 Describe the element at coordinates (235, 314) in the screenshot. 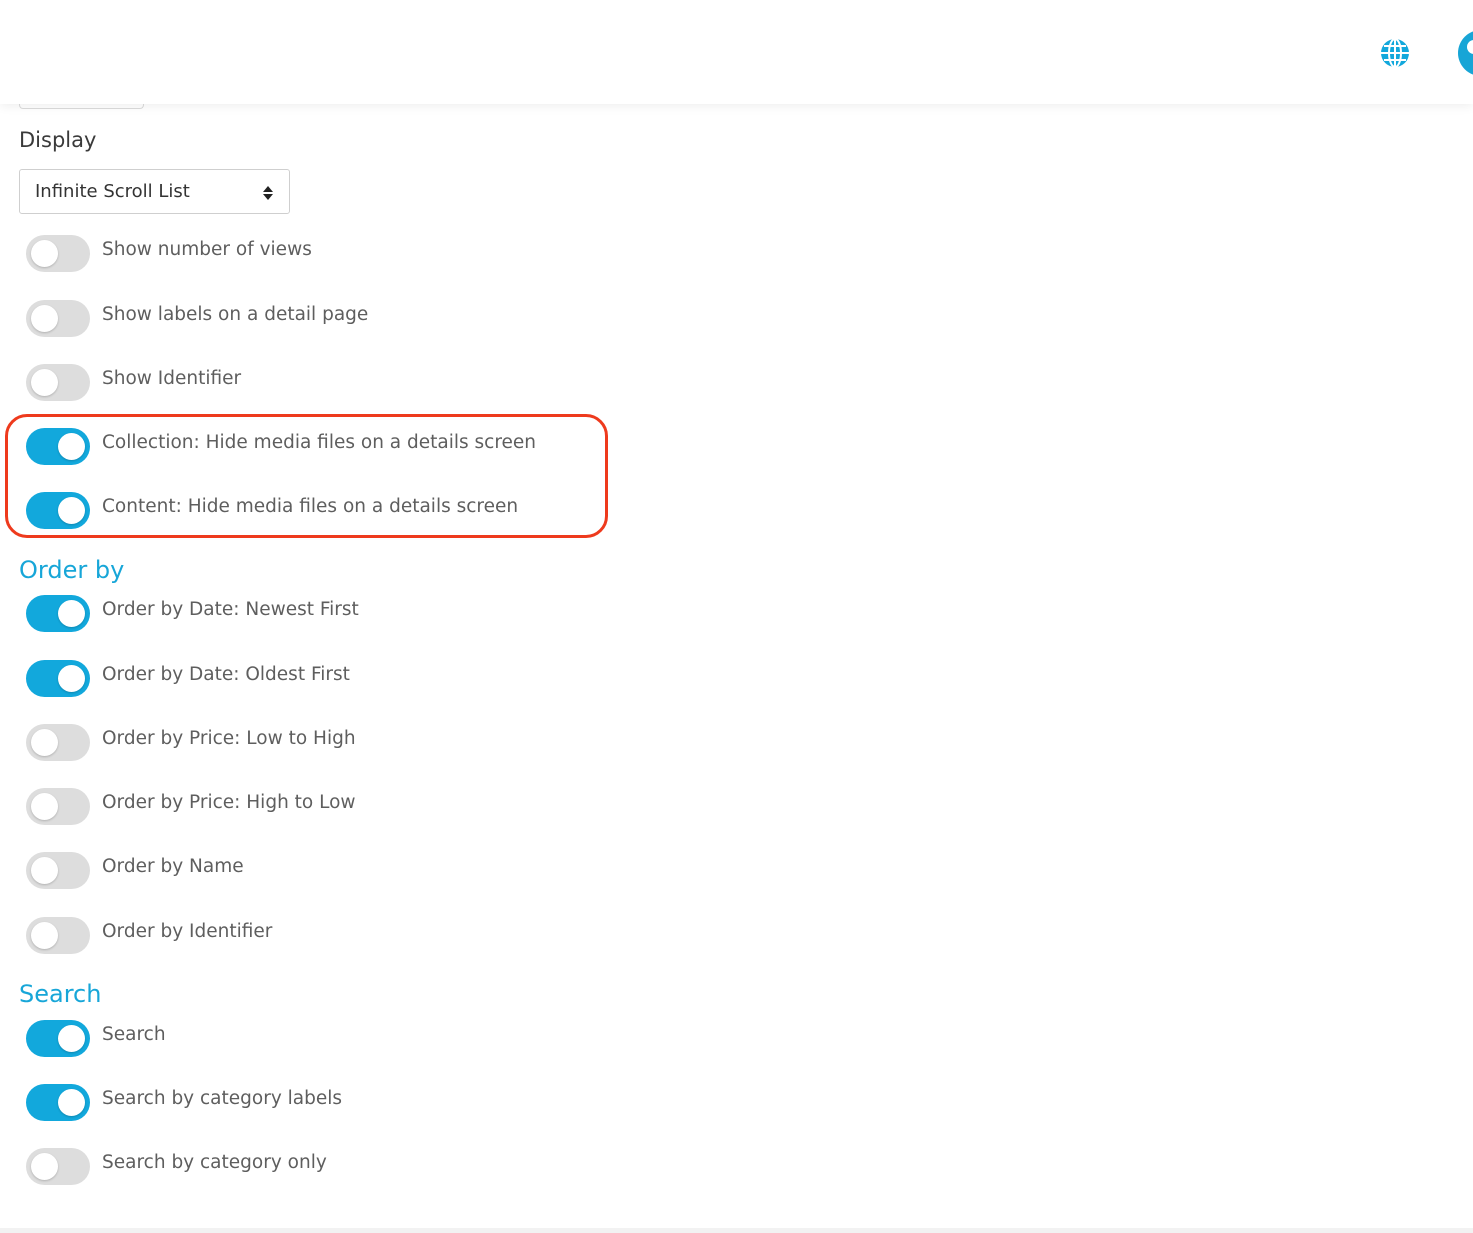

I see `toggle-label: Show labels on a detail page` at that location.